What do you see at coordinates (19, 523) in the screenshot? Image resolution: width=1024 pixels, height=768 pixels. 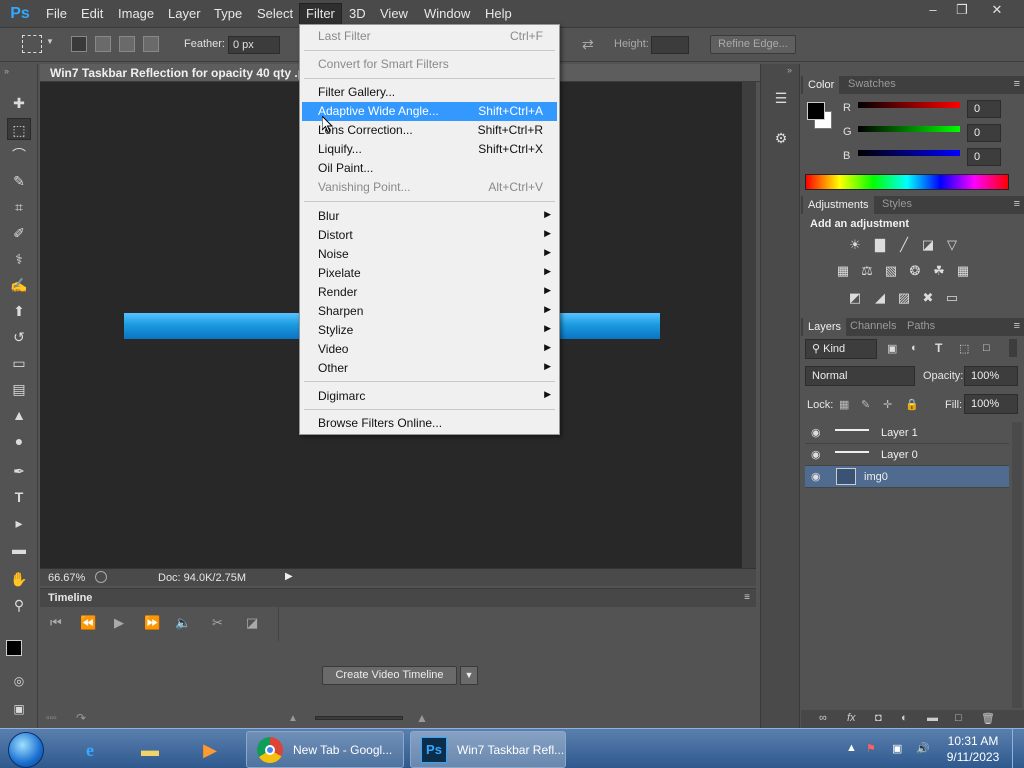 I see `path-selection-tool-icon: ▸` at bounding box center [19, 523].